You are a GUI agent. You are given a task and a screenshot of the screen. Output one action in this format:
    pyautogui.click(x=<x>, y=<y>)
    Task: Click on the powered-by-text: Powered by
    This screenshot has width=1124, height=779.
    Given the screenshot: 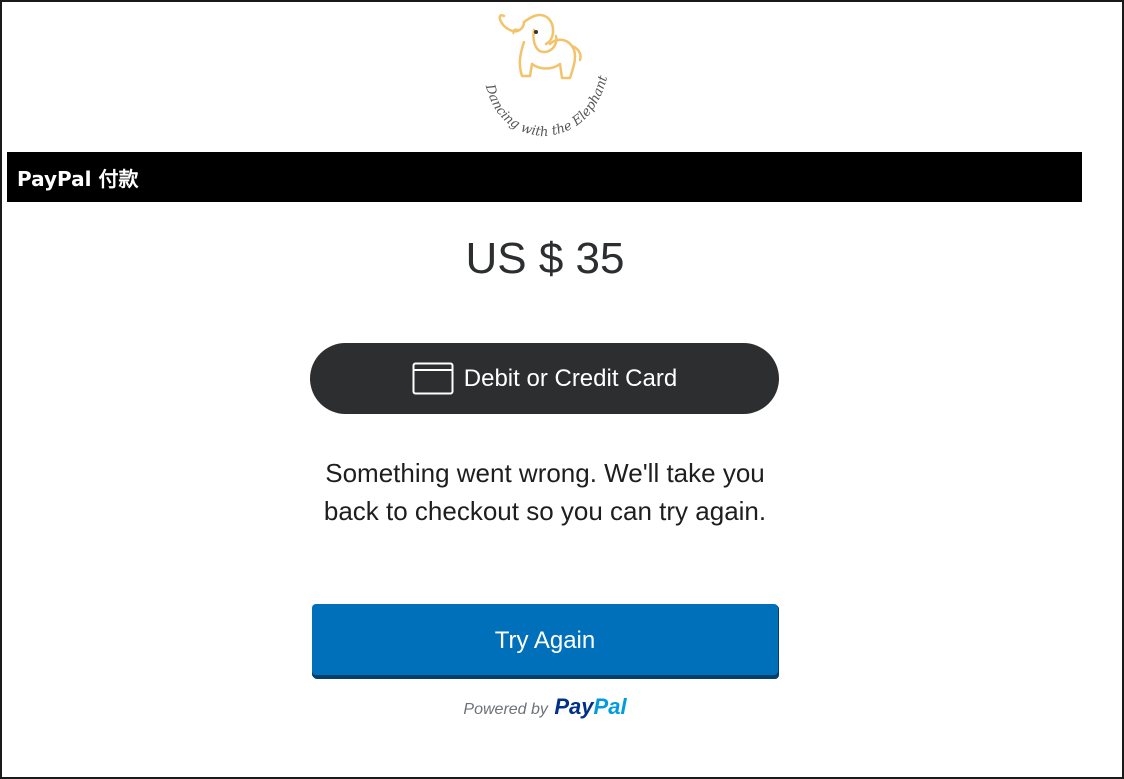 What is the action you would take?
    pyautogui.click(x=505, y=709)
    